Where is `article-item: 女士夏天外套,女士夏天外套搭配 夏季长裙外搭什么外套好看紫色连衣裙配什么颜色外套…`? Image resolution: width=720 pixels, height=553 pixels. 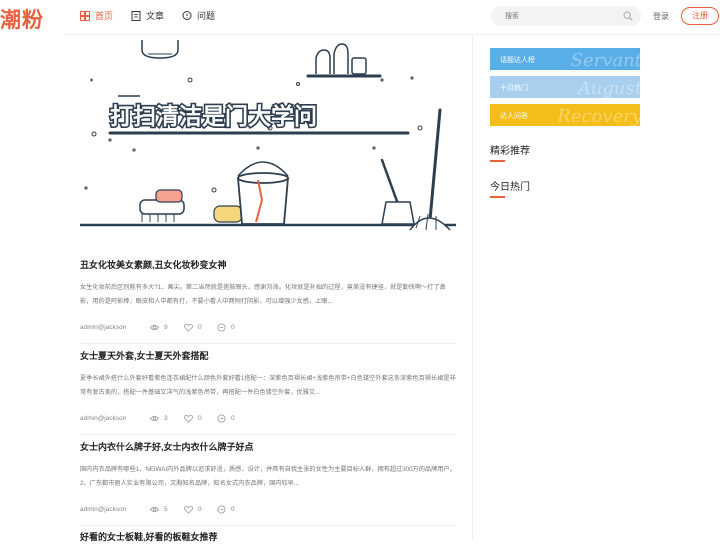 article-item: 女士夏天外套,女士夏天外套搭配 夏季长裙外搭什么外套好看紫色连衣裙配什么颜色外套… is located at coordinates (268, 392).